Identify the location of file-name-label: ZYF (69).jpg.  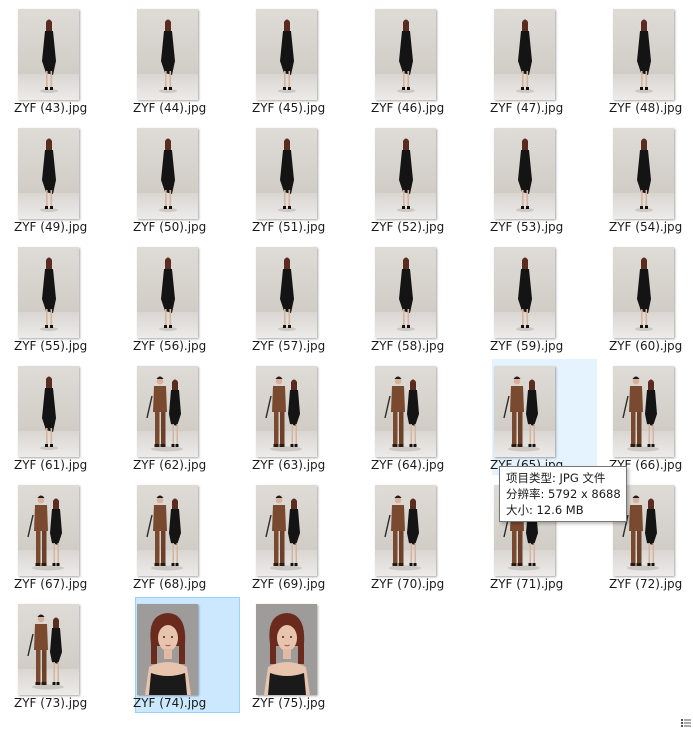
(289, 584).